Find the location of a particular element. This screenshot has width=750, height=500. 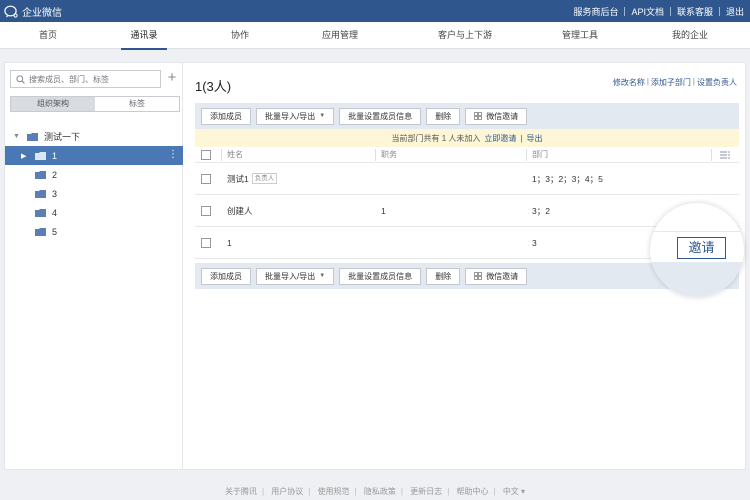

tree-node-4: 4 is located at coordinates (94, 212).